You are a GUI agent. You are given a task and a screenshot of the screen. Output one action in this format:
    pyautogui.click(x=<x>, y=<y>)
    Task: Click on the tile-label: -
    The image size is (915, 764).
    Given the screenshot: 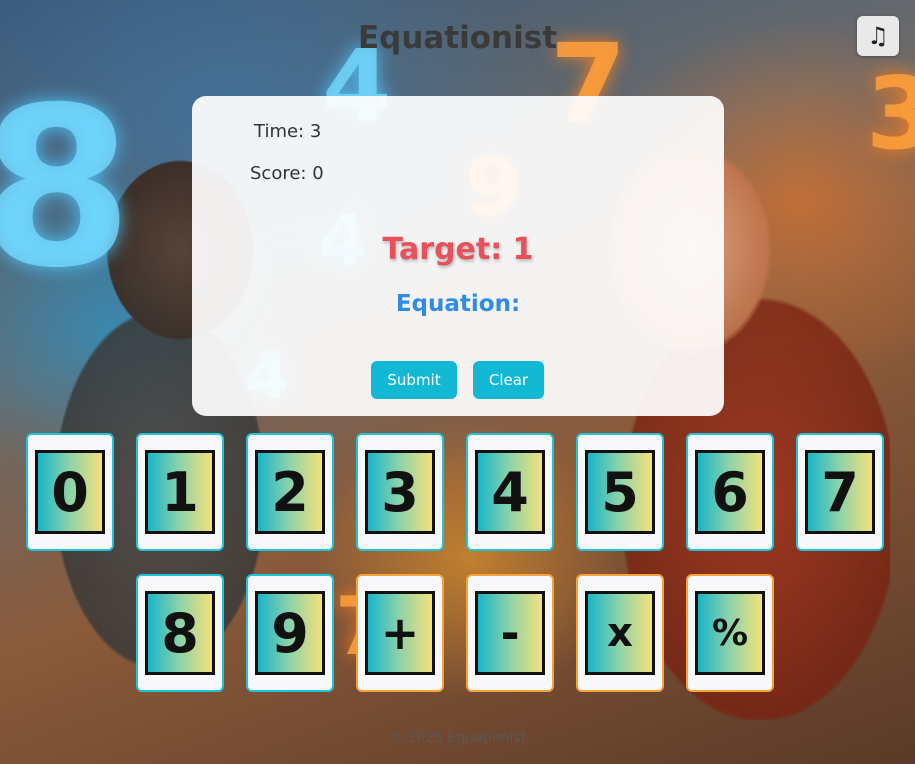 What is the action you would take?
    pyautogui.click(x=510, y=633)
    